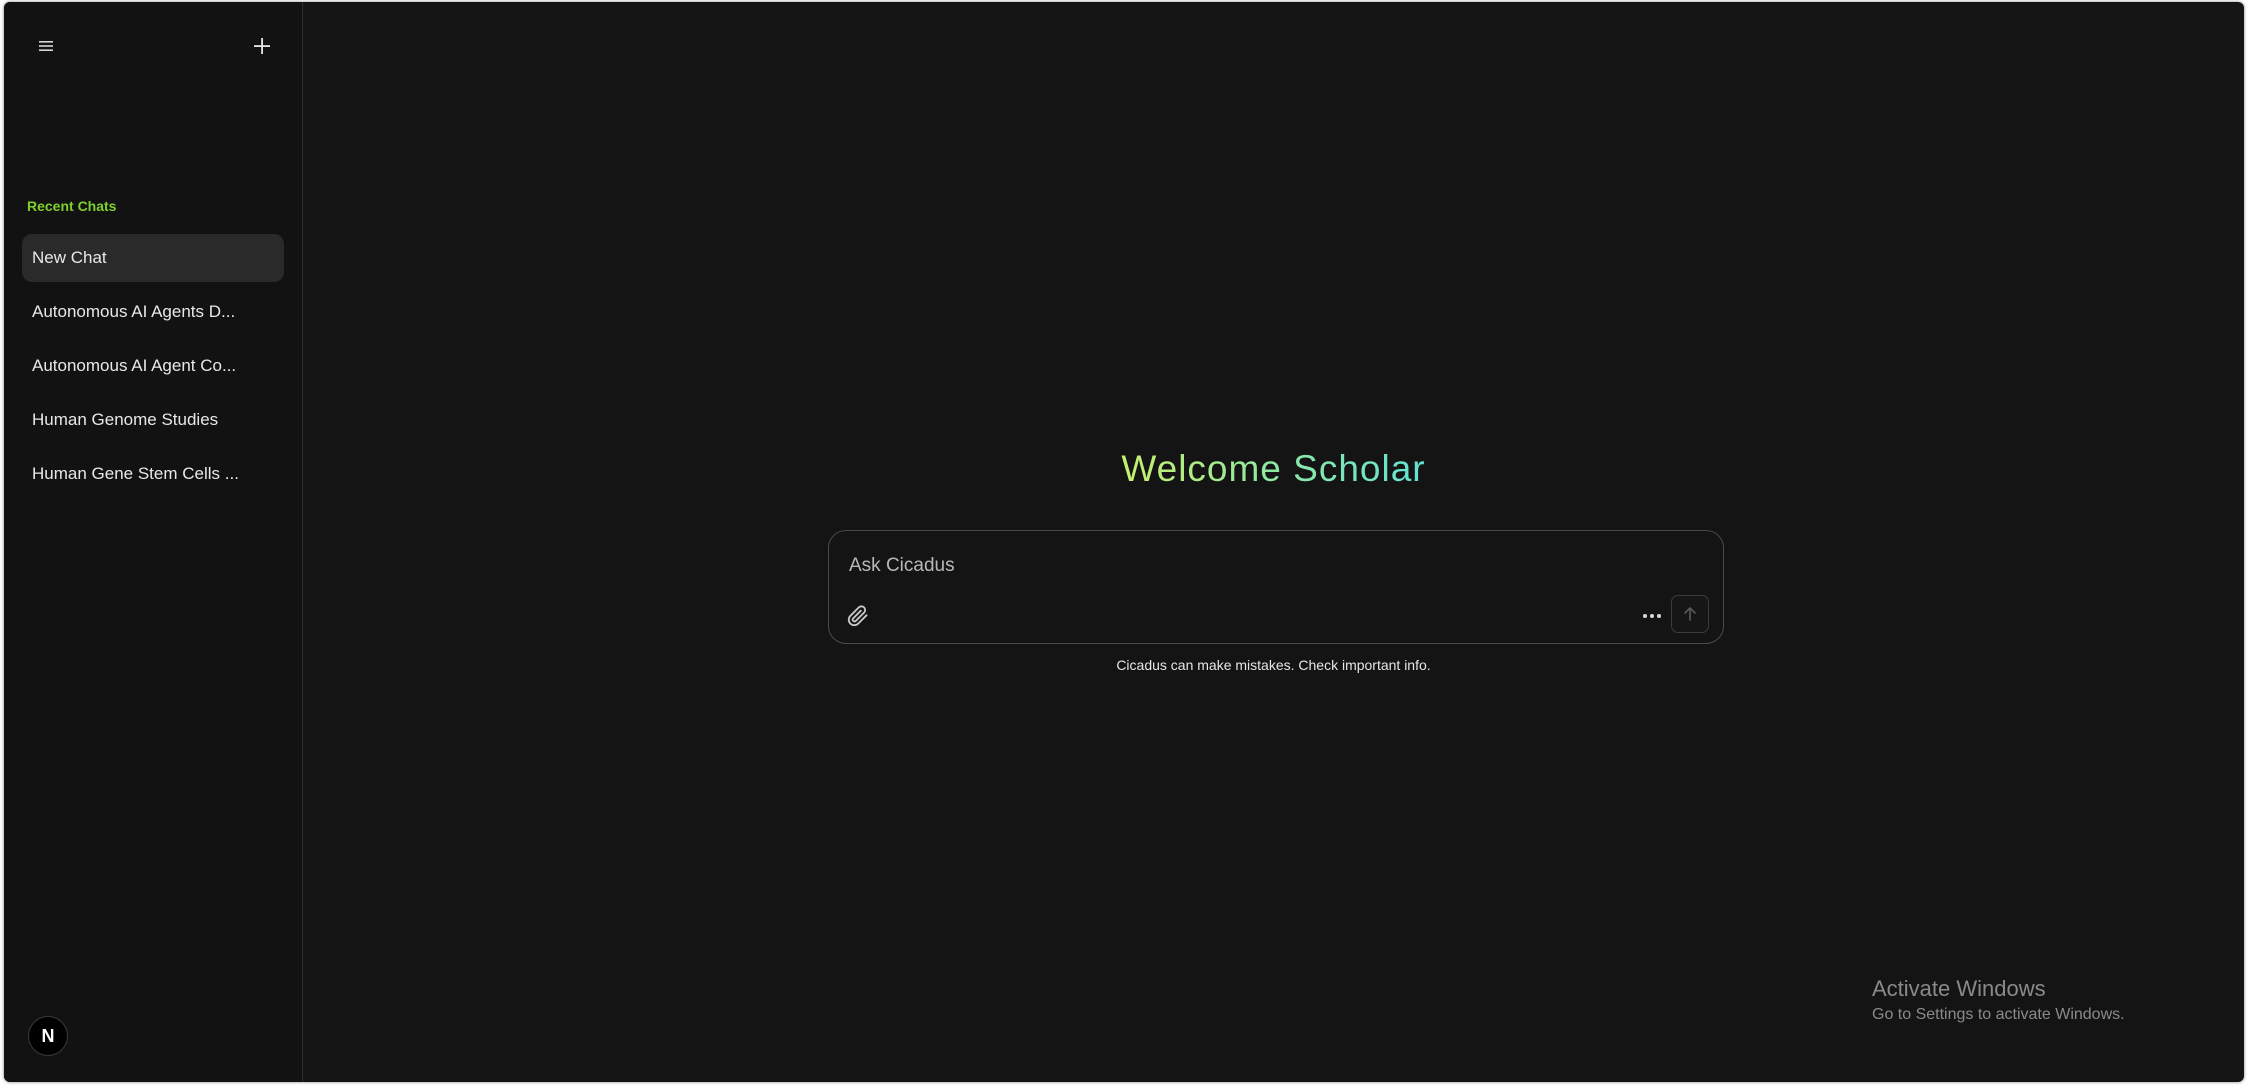 This screenshot has width=2250, height=1090. I want to click on attach-button, so click(858, 616).